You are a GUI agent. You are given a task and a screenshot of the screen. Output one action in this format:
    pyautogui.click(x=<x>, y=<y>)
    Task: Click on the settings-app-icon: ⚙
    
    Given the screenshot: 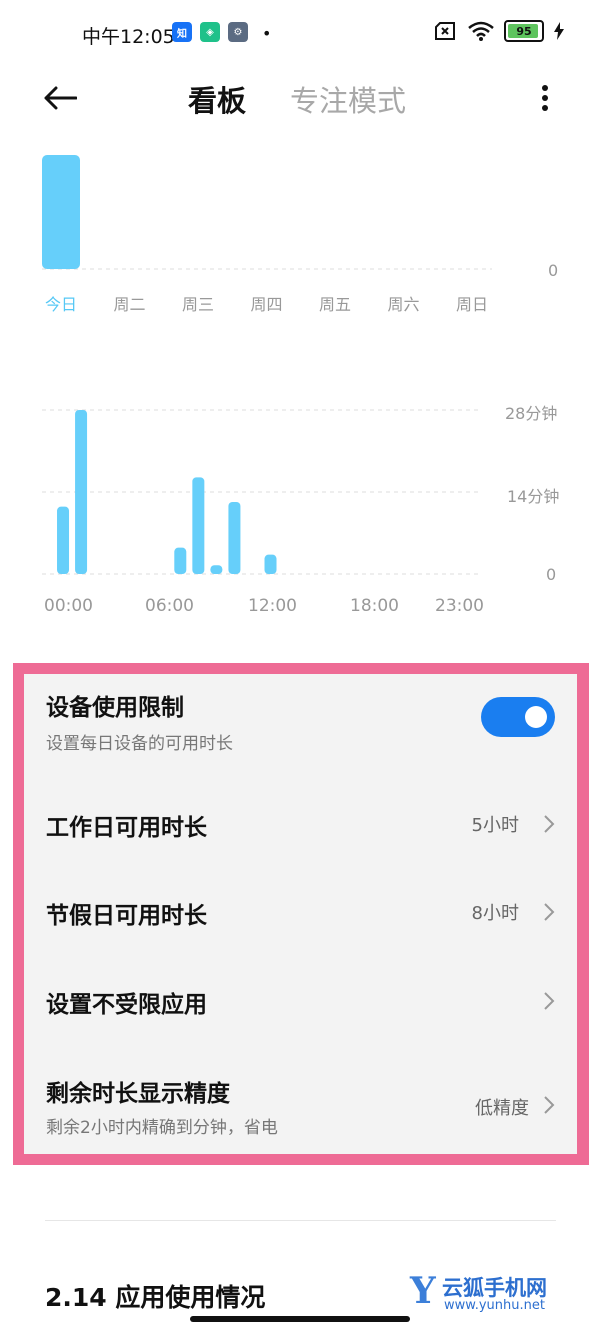 What is the action you would take?
    pyautogui.click(x=238, y=32)
    